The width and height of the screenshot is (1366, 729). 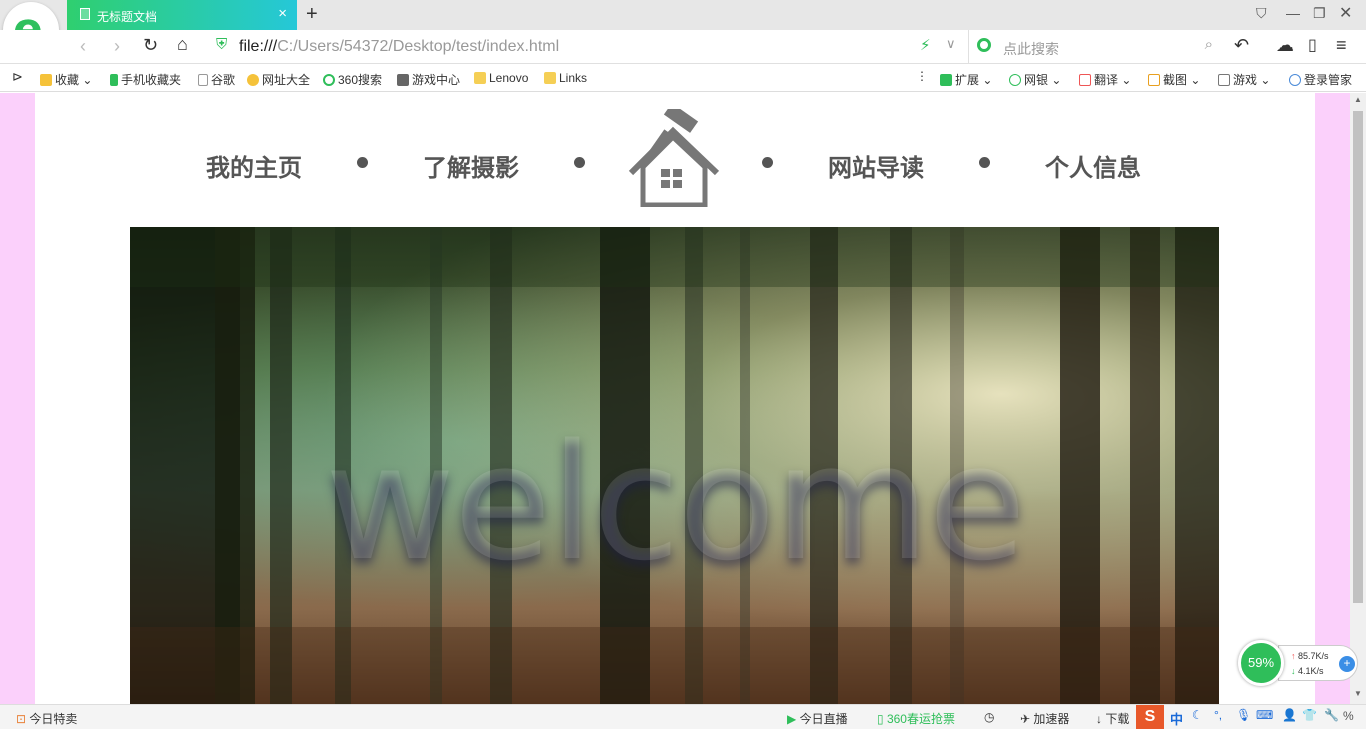 I want to click on welcome-heading: welcome, so click(x=675, y=502).